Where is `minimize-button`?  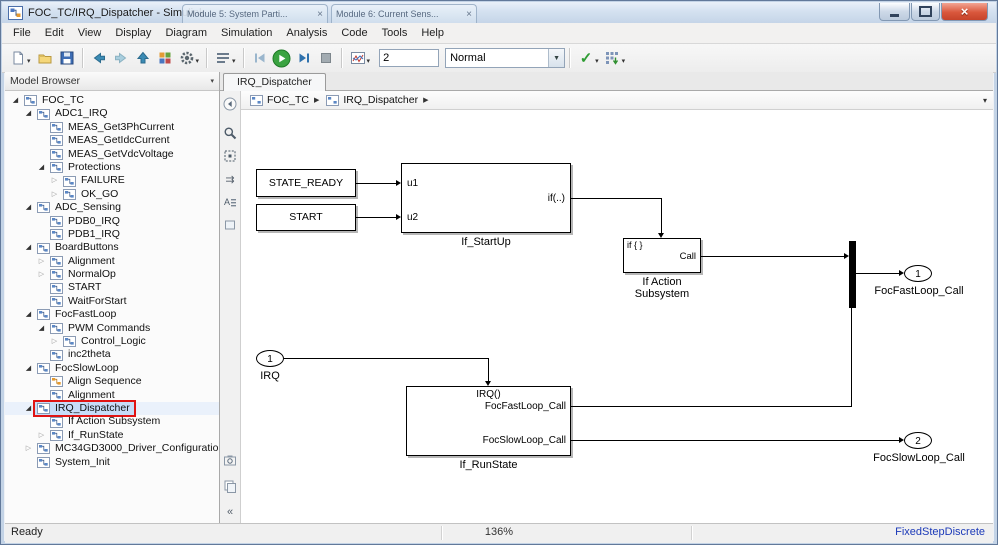 minimize-button is located at coordinates (894, 12).